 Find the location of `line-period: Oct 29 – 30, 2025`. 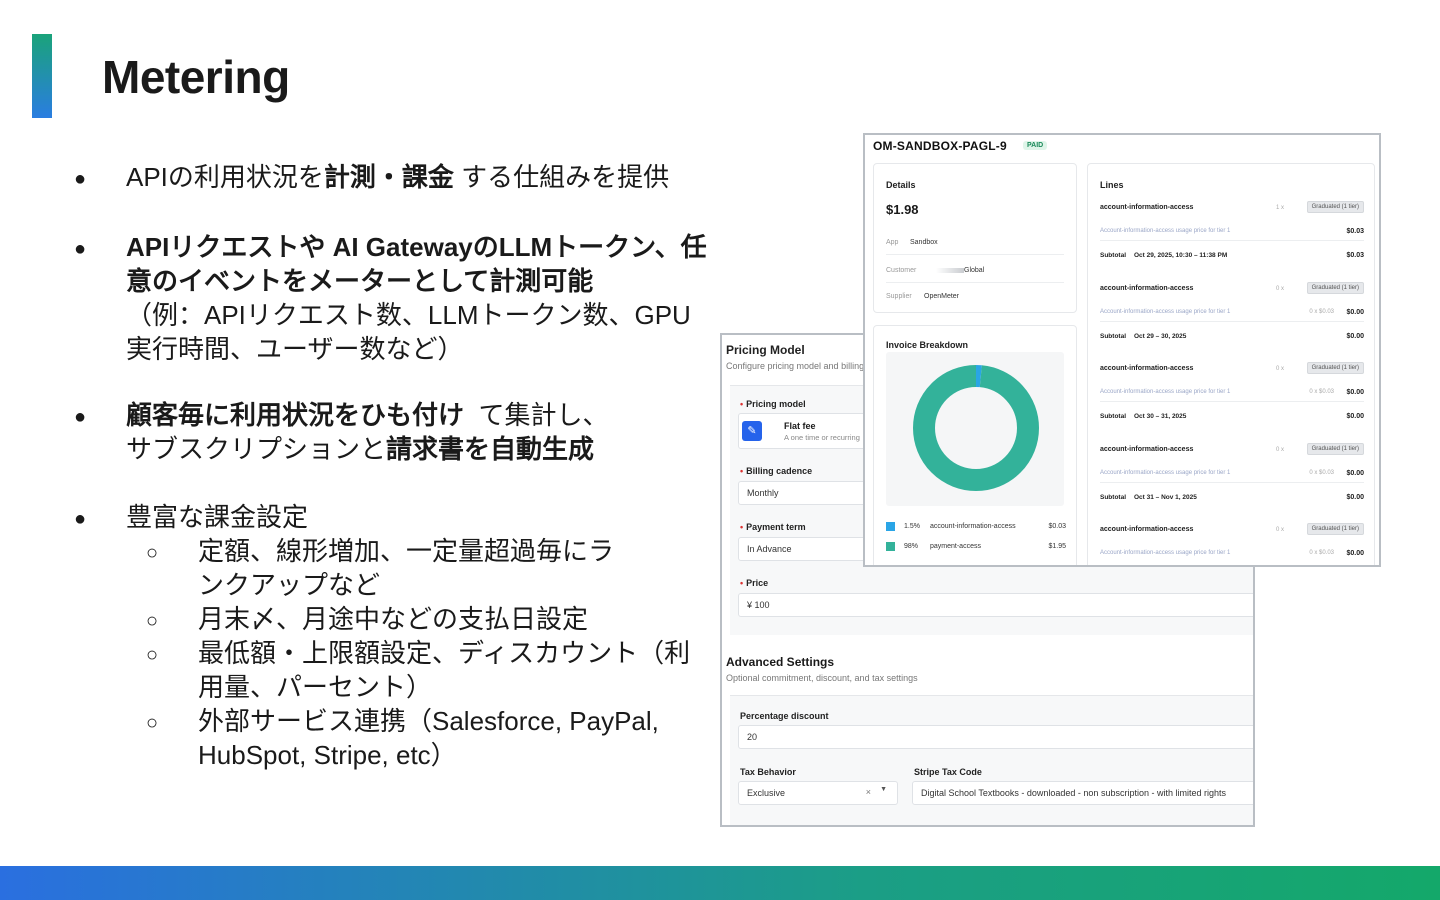

line-period: Oct 29 – 30, 2025 is located at coordinates (1160, 336).